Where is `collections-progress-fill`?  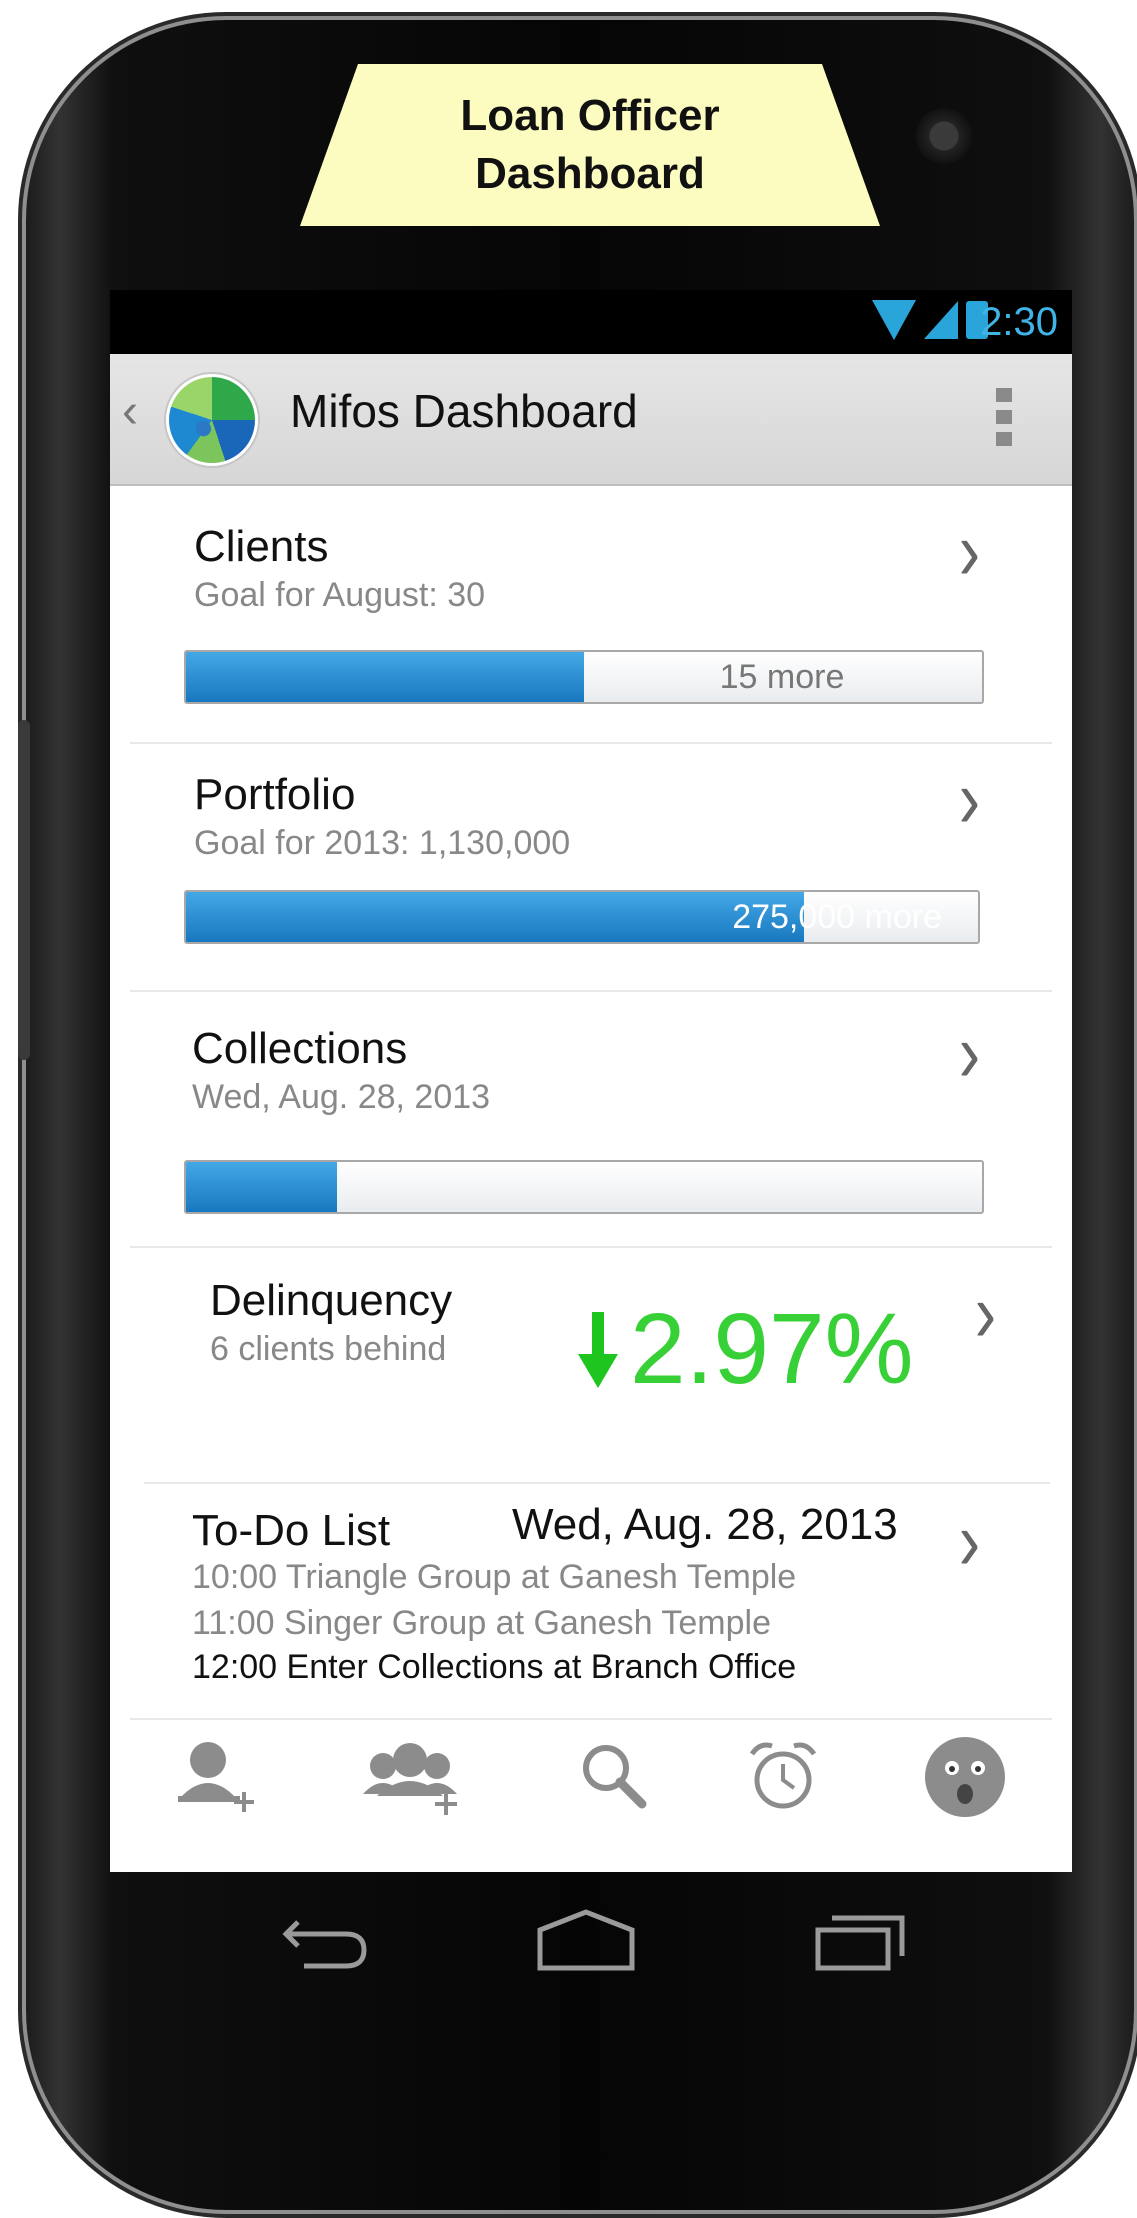 collections-progress-fill is located at coordinates (262, 1187).